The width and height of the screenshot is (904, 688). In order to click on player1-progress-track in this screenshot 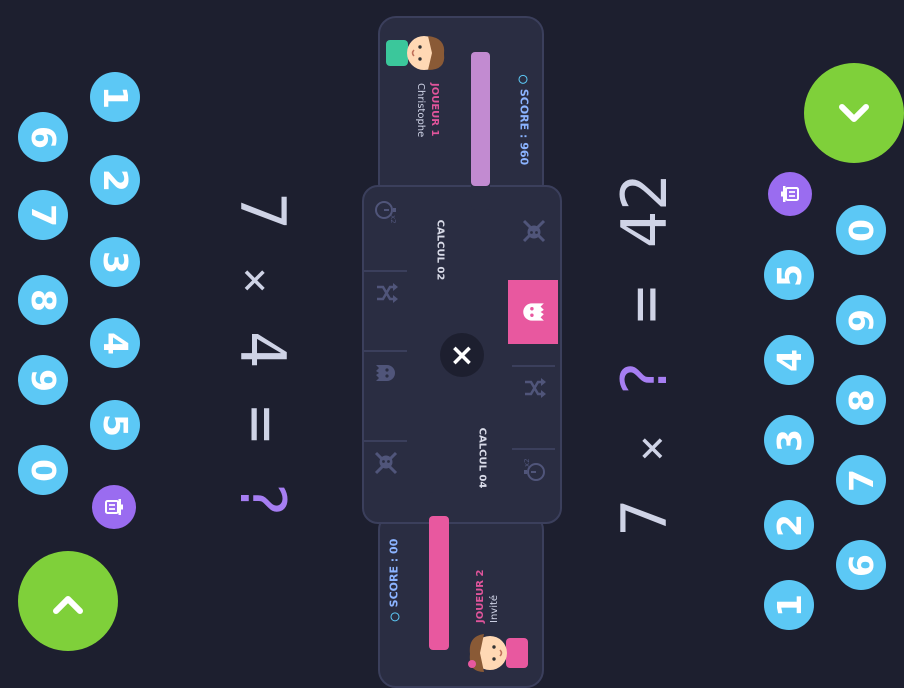, I will do `click(480, 131)`.